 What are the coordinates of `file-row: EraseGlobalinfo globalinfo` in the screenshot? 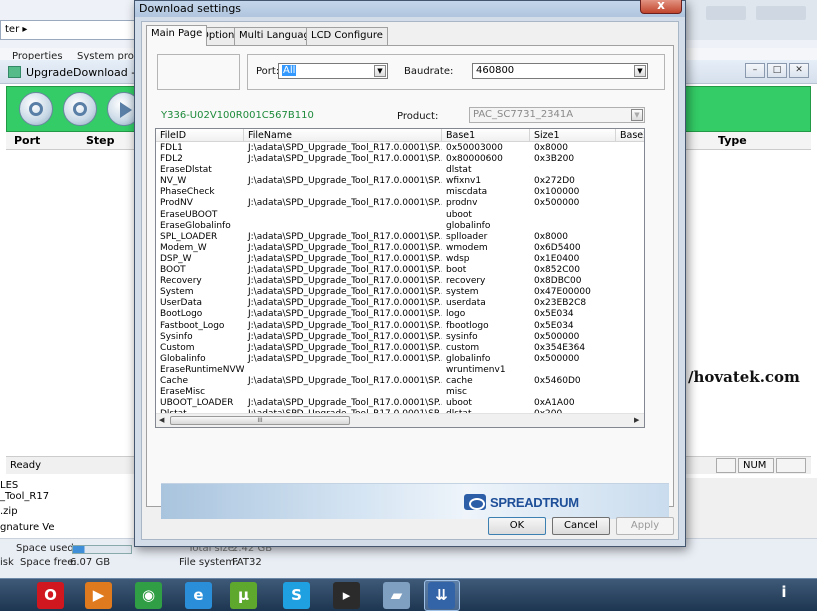 It's located at (400, 226).